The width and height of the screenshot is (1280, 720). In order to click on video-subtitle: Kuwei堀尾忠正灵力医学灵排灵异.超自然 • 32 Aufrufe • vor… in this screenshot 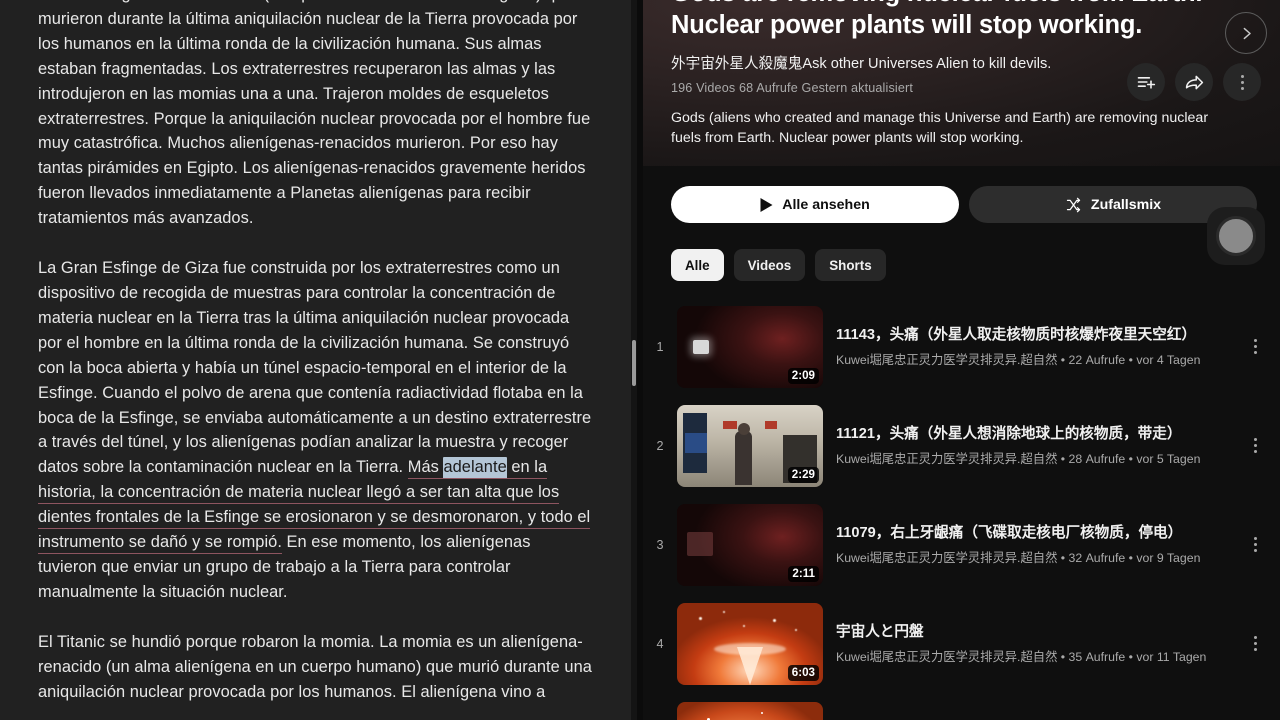, I will do `click(1018, 558)`.